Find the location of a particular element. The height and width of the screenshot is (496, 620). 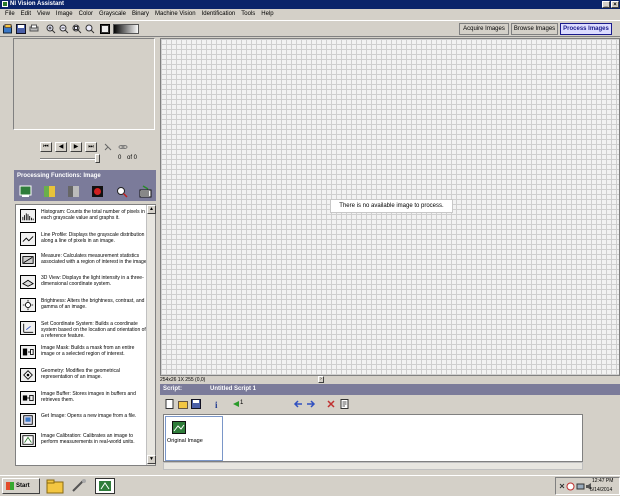

image-preview-pane is located at coordinates (84, 84).